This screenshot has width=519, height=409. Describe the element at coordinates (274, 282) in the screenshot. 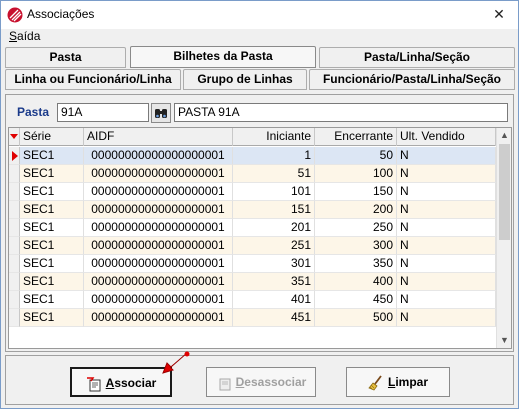

I see `cell-iniciante: 351` at that location.